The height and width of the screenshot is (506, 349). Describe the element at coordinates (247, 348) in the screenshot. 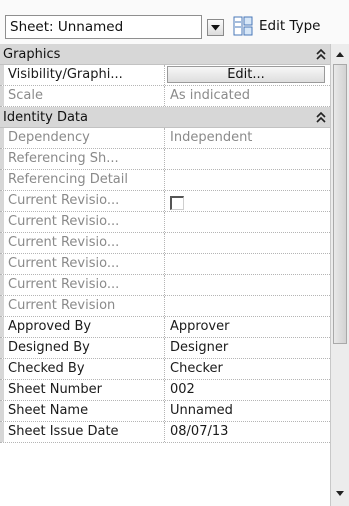

I see `property-value: Designer` at that location.